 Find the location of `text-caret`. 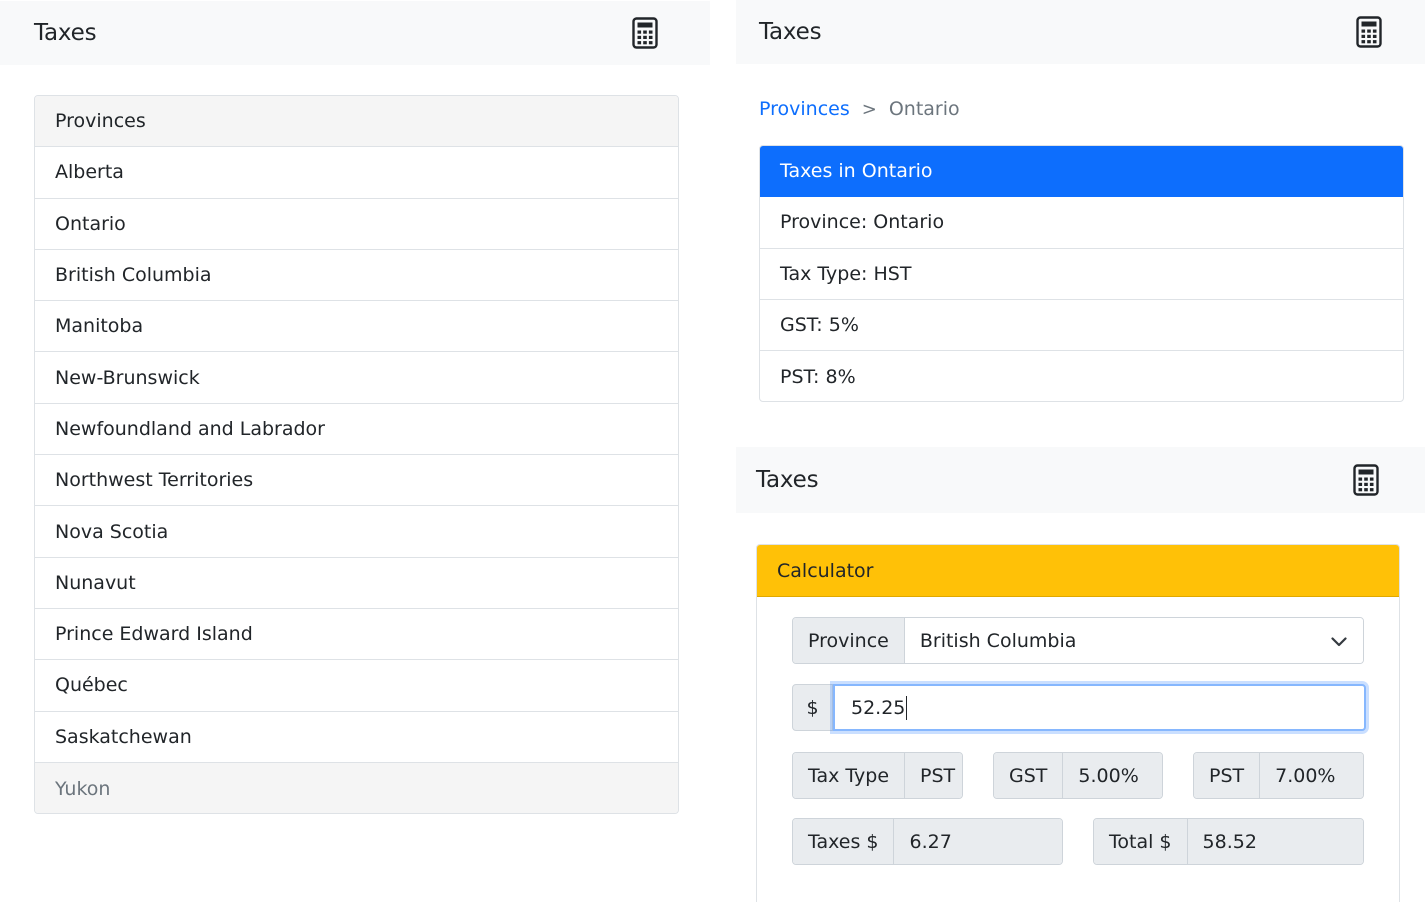

text-caret is located at coordinates (907, 707).